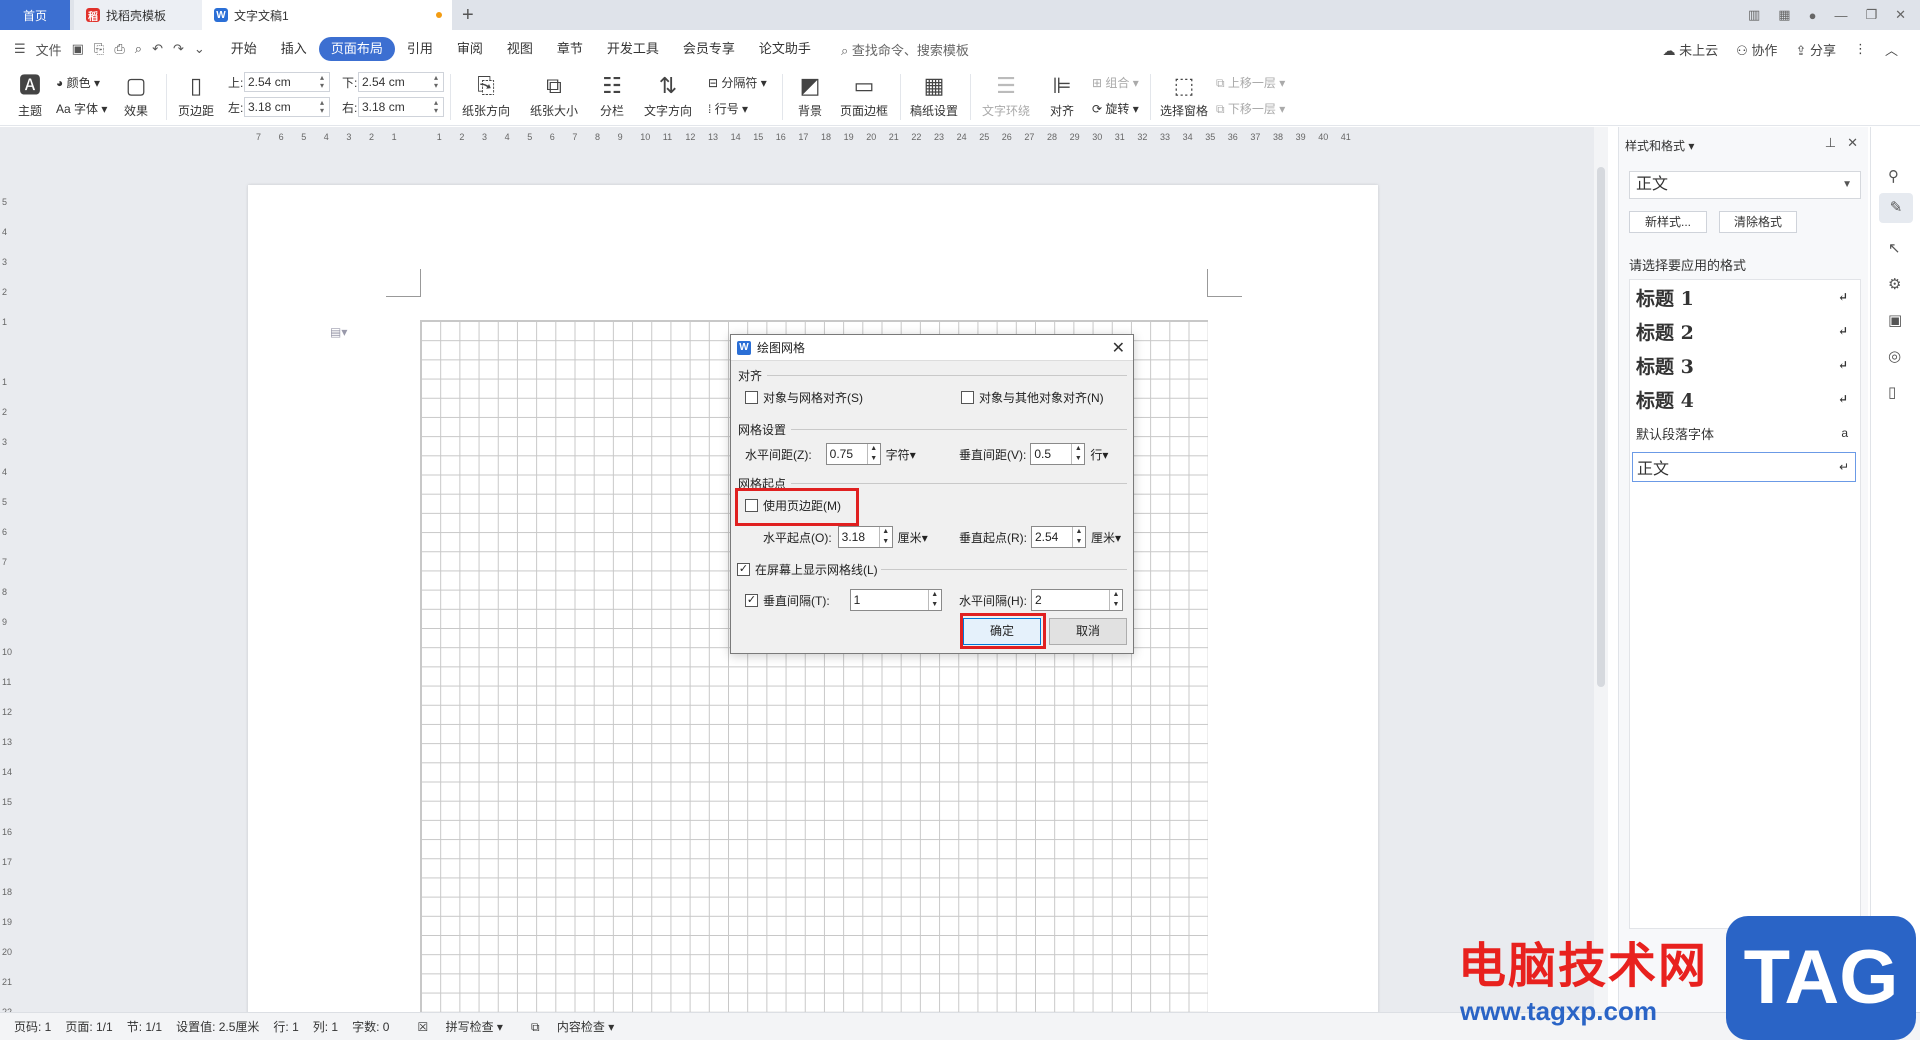 The image size is (1920, 1040). What do you see at coordinates (901, 454) in the screenshot?
I see `h-spacing-unit: 字符▾` at bounding box center [901, 454].